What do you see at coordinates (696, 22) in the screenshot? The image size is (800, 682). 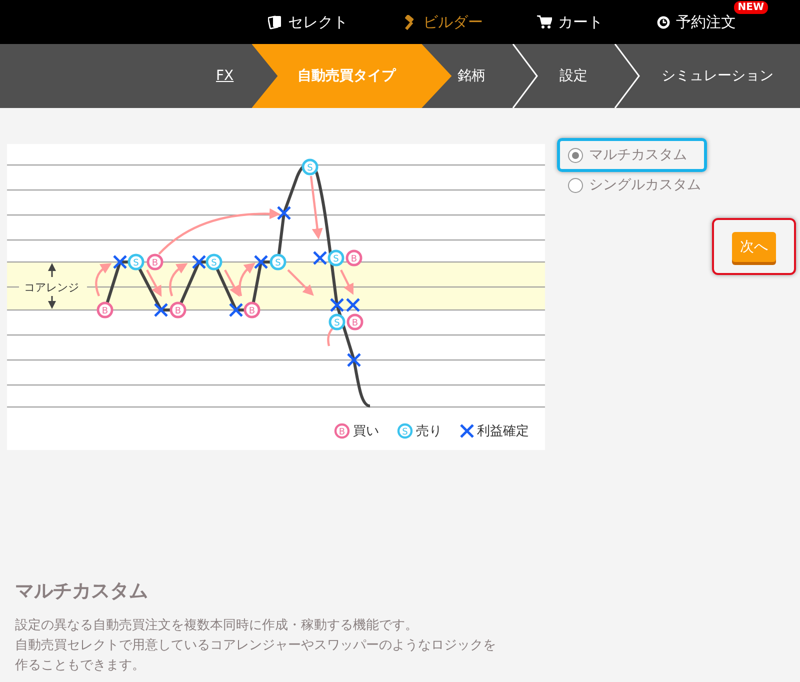 I see `nav-link: 予約注文` at bounding box center [696, 22].